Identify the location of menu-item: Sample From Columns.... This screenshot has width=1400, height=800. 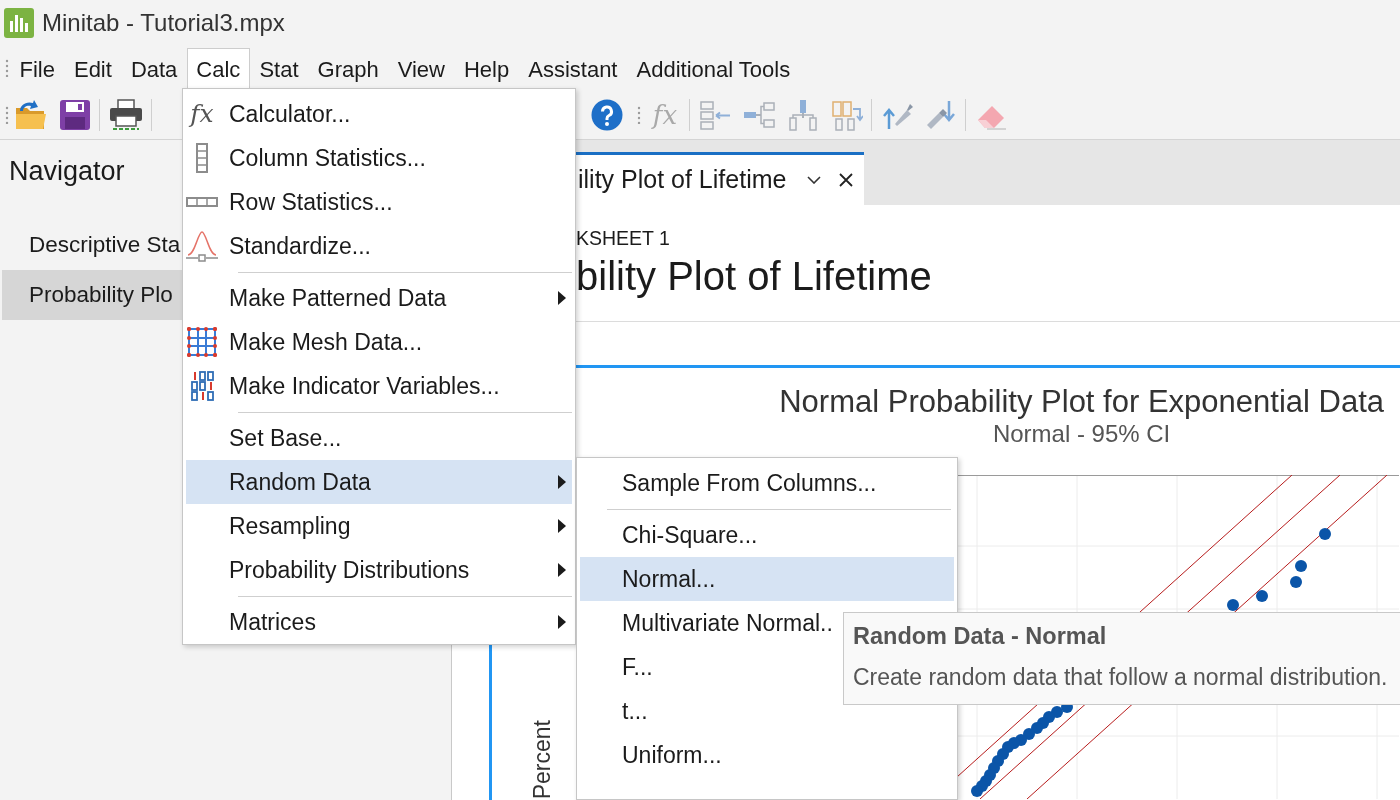
(767, 483).